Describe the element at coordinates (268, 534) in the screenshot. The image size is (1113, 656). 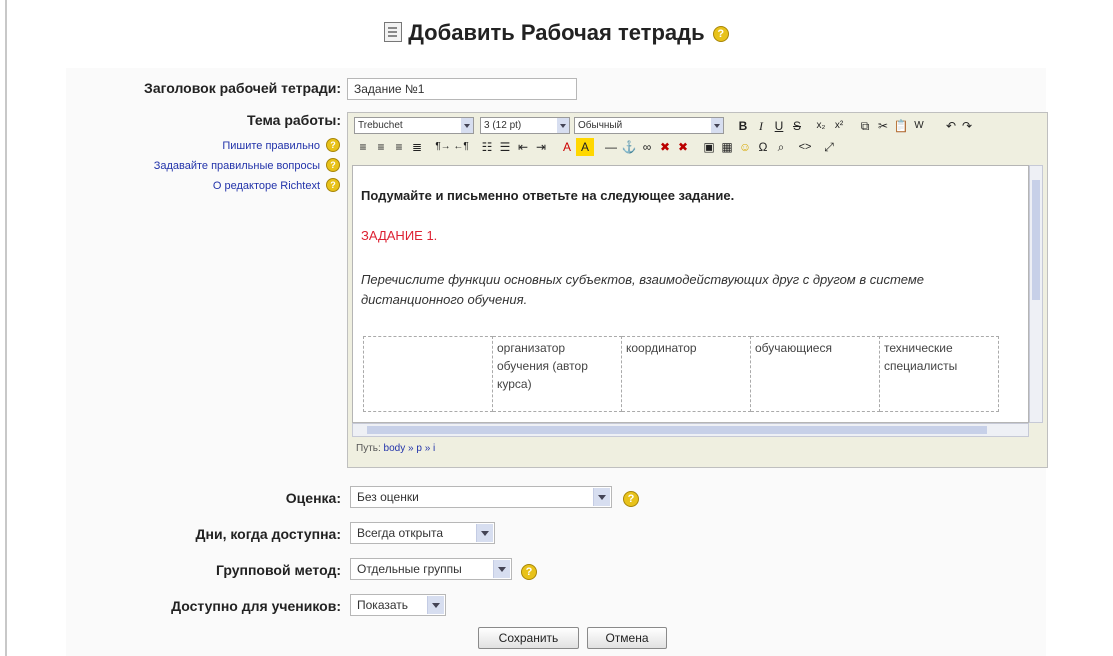
I see `days-label: Дни, когда доступна:` at that location.